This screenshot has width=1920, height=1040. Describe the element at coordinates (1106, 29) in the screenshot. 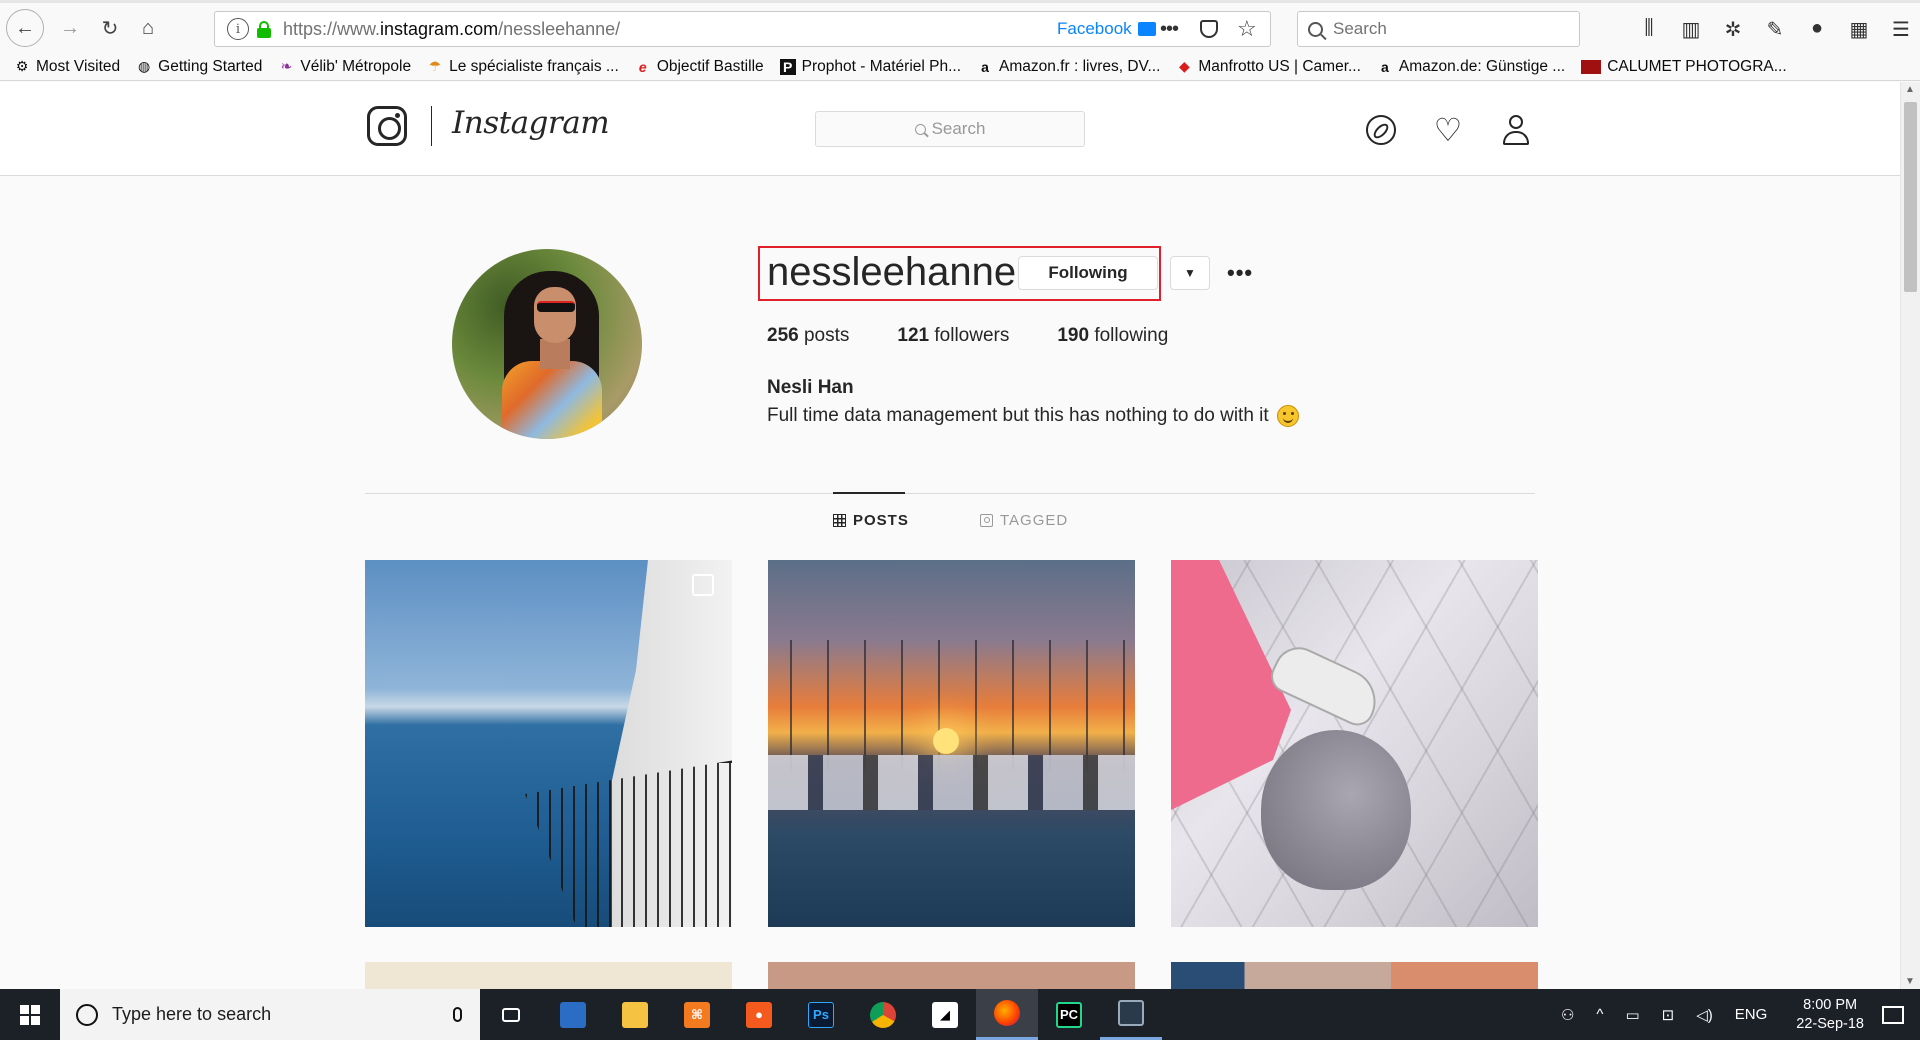

I see `container-label: Facebook` at that location.